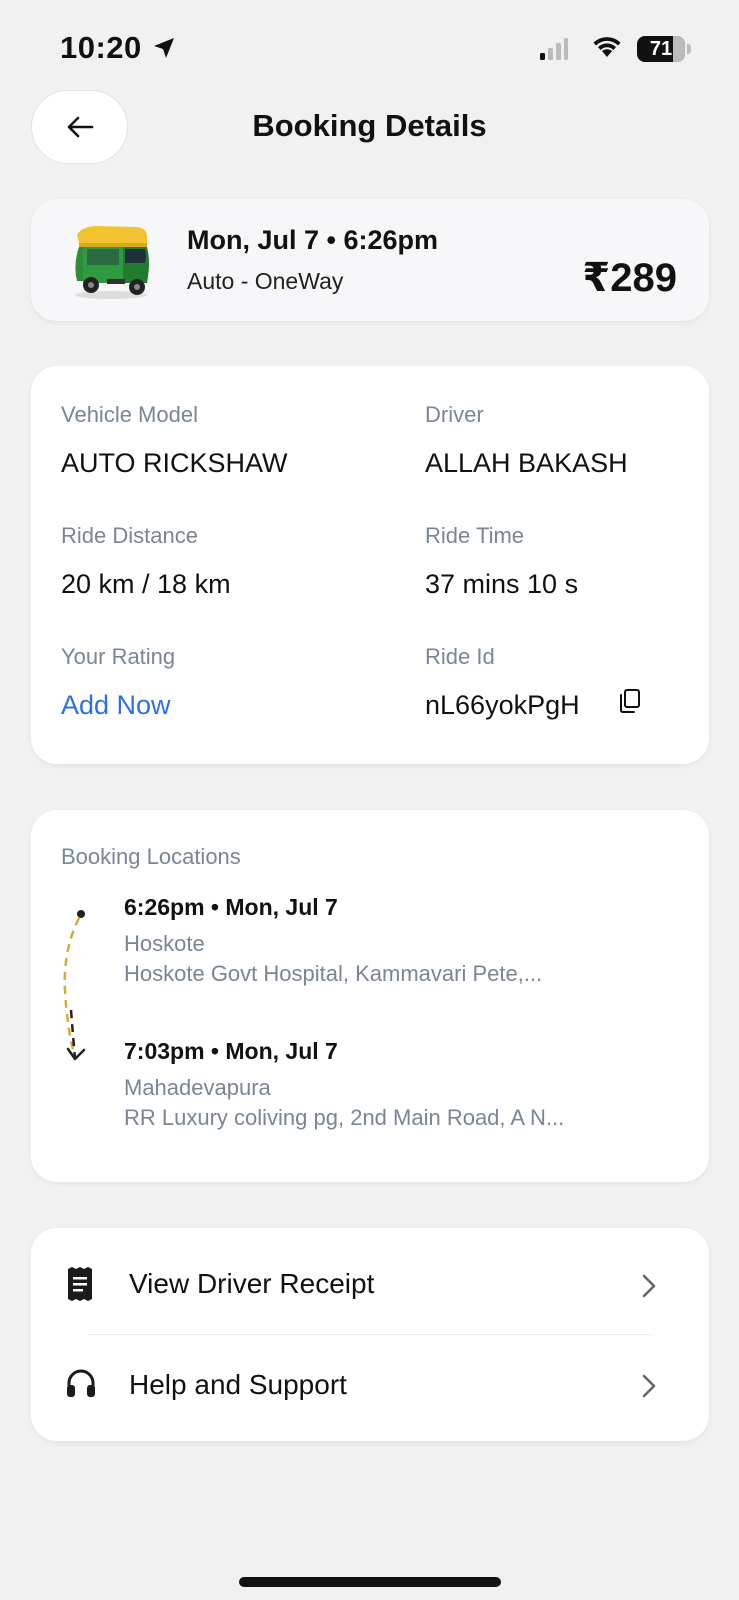  I want to click on page-title: Booking Details, so click(369, 125).